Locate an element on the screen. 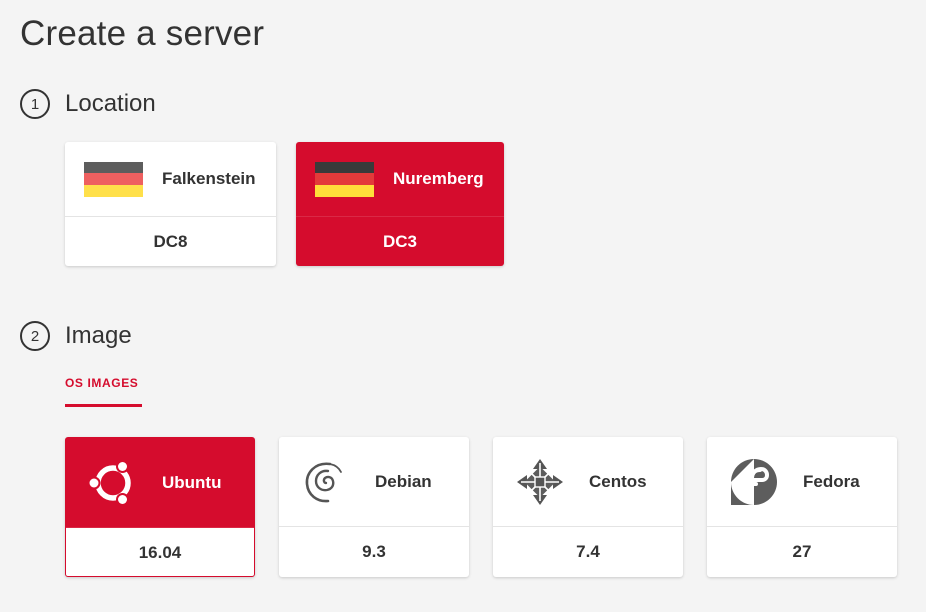 The width and height of the screenshot is (926, 612). location-step-heading: 1 Location is located at coordinates (88, 104).